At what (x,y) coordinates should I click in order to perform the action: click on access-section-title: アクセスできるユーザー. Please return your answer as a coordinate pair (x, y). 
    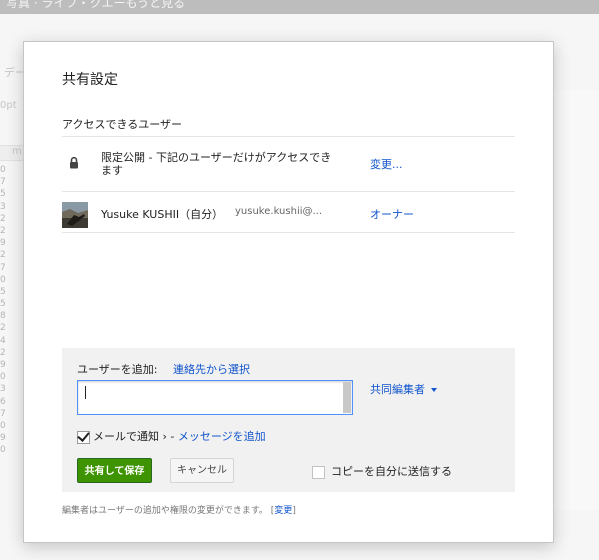
    Looking at the image, I should click on (122, 124).